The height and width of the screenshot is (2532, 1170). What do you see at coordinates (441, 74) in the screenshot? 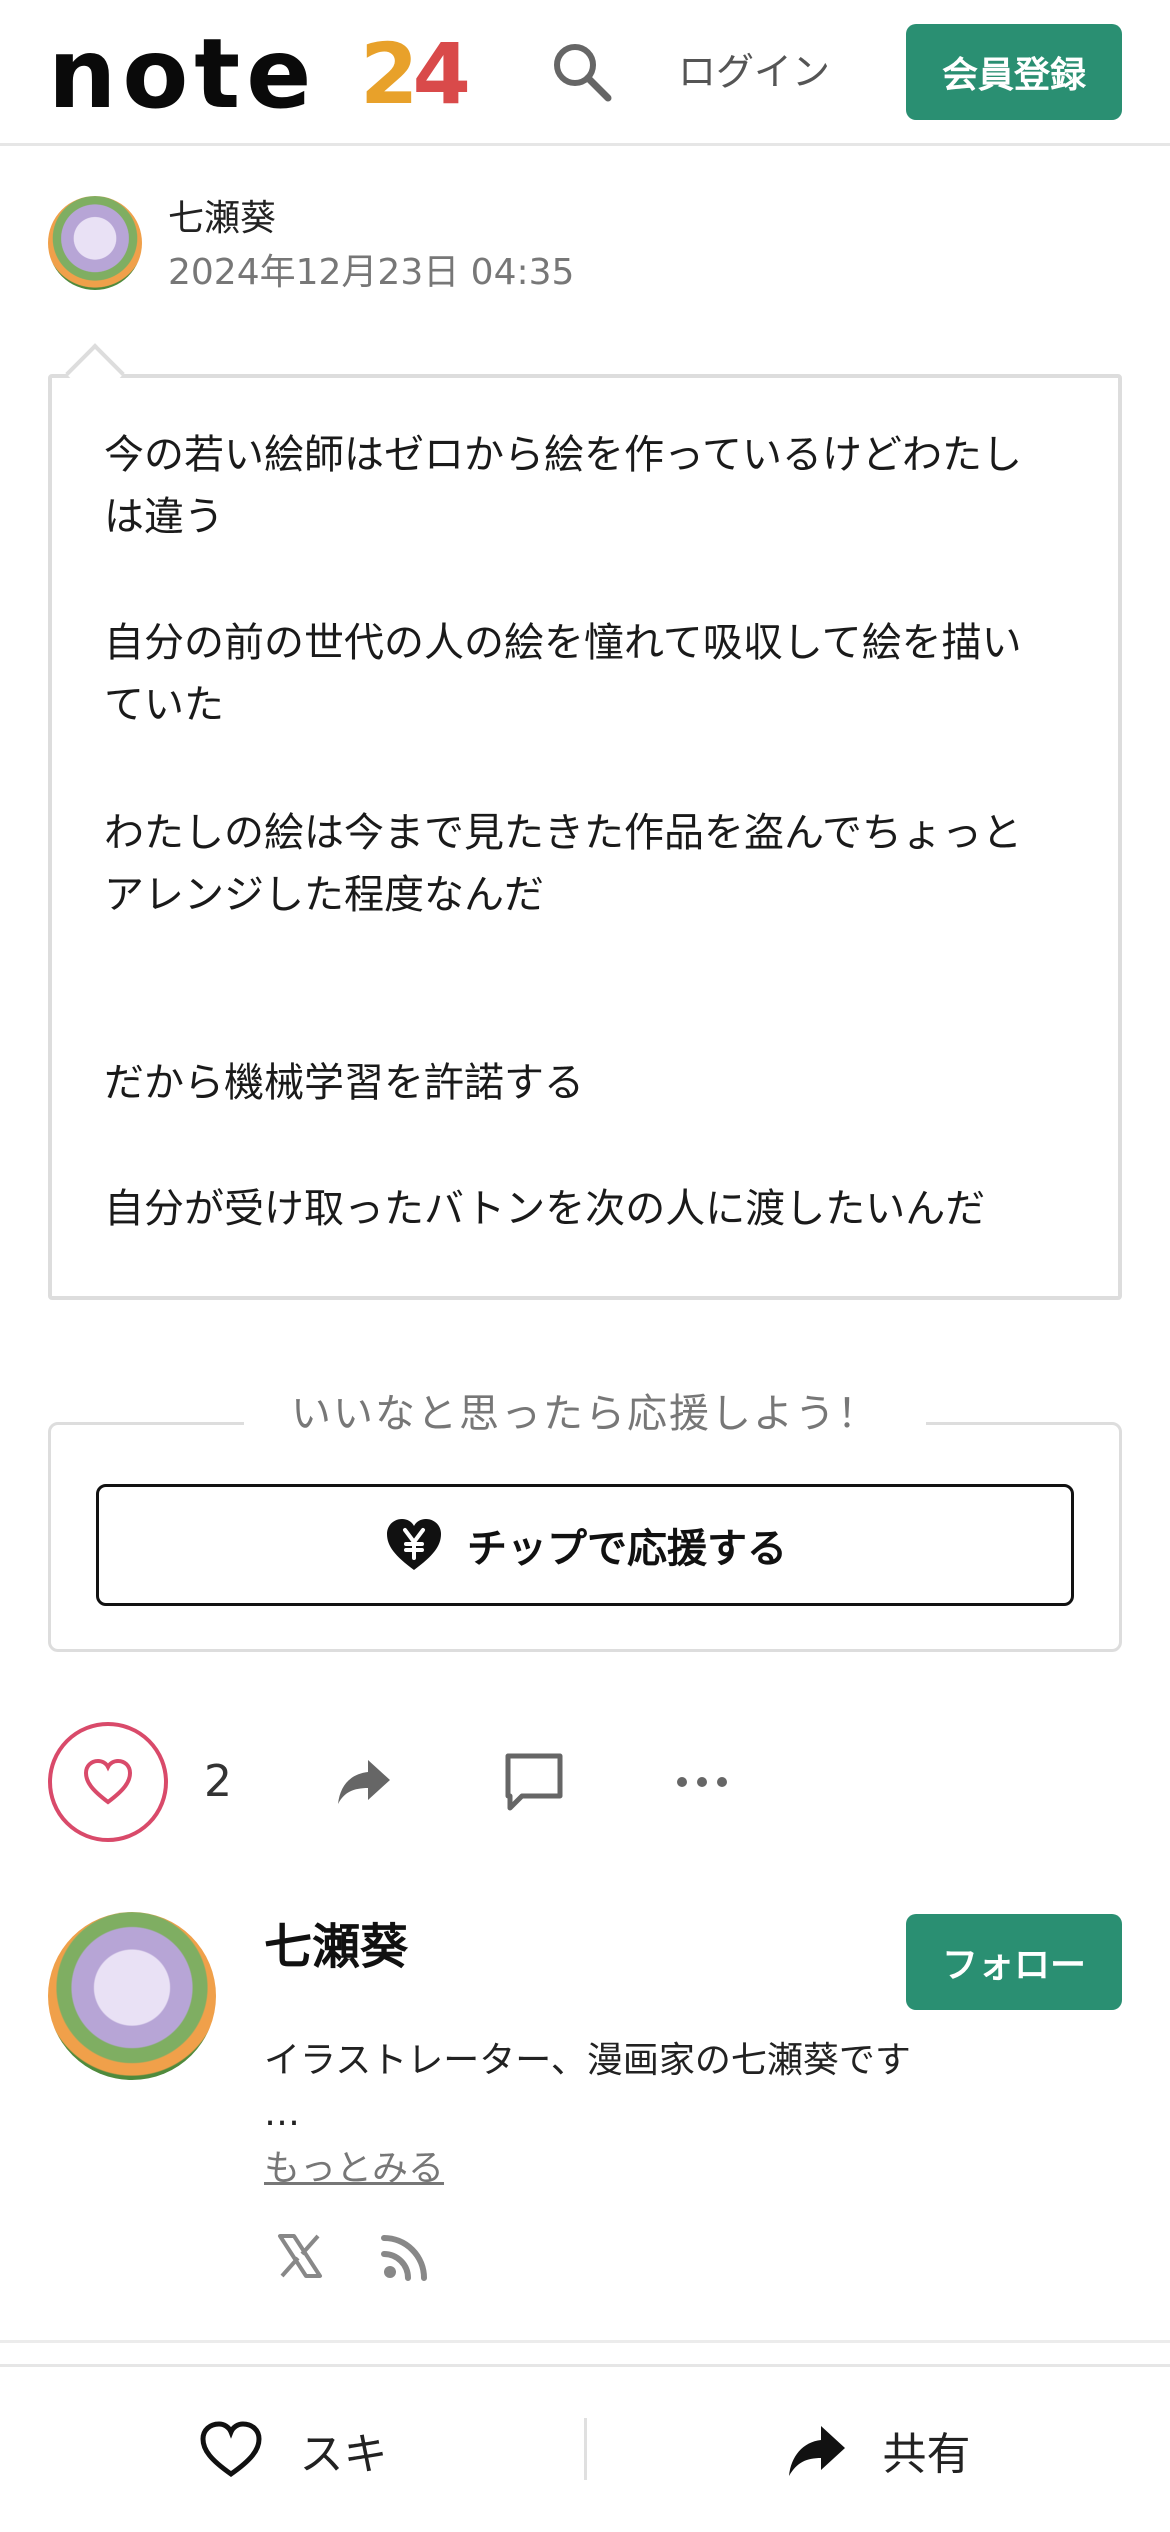
I see `logo-badge-digit-4: 4` at bounding box center [441, 74].